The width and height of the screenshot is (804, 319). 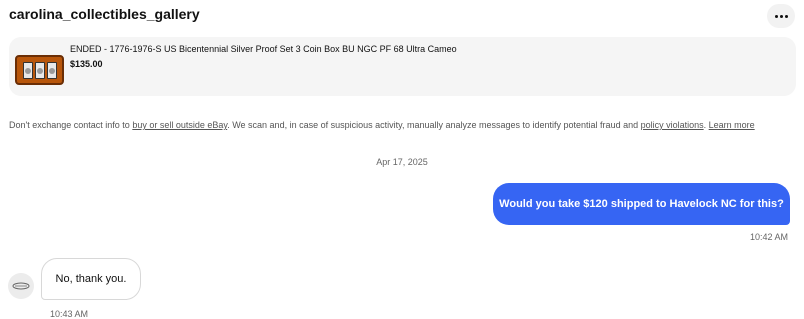 I want to click on incoming-message: No, thank you., so click(x=91, y=279).